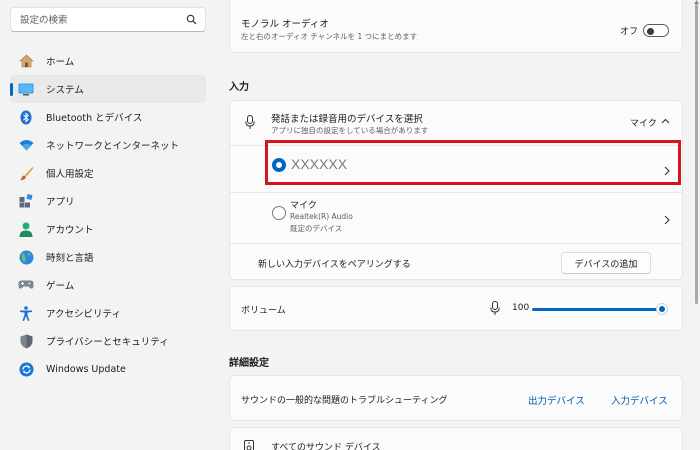  Describe the element at coordinates (347, 119) in the screenshot. I see `select-device-title: 発話または録音用のデバイスを選択` at that location.